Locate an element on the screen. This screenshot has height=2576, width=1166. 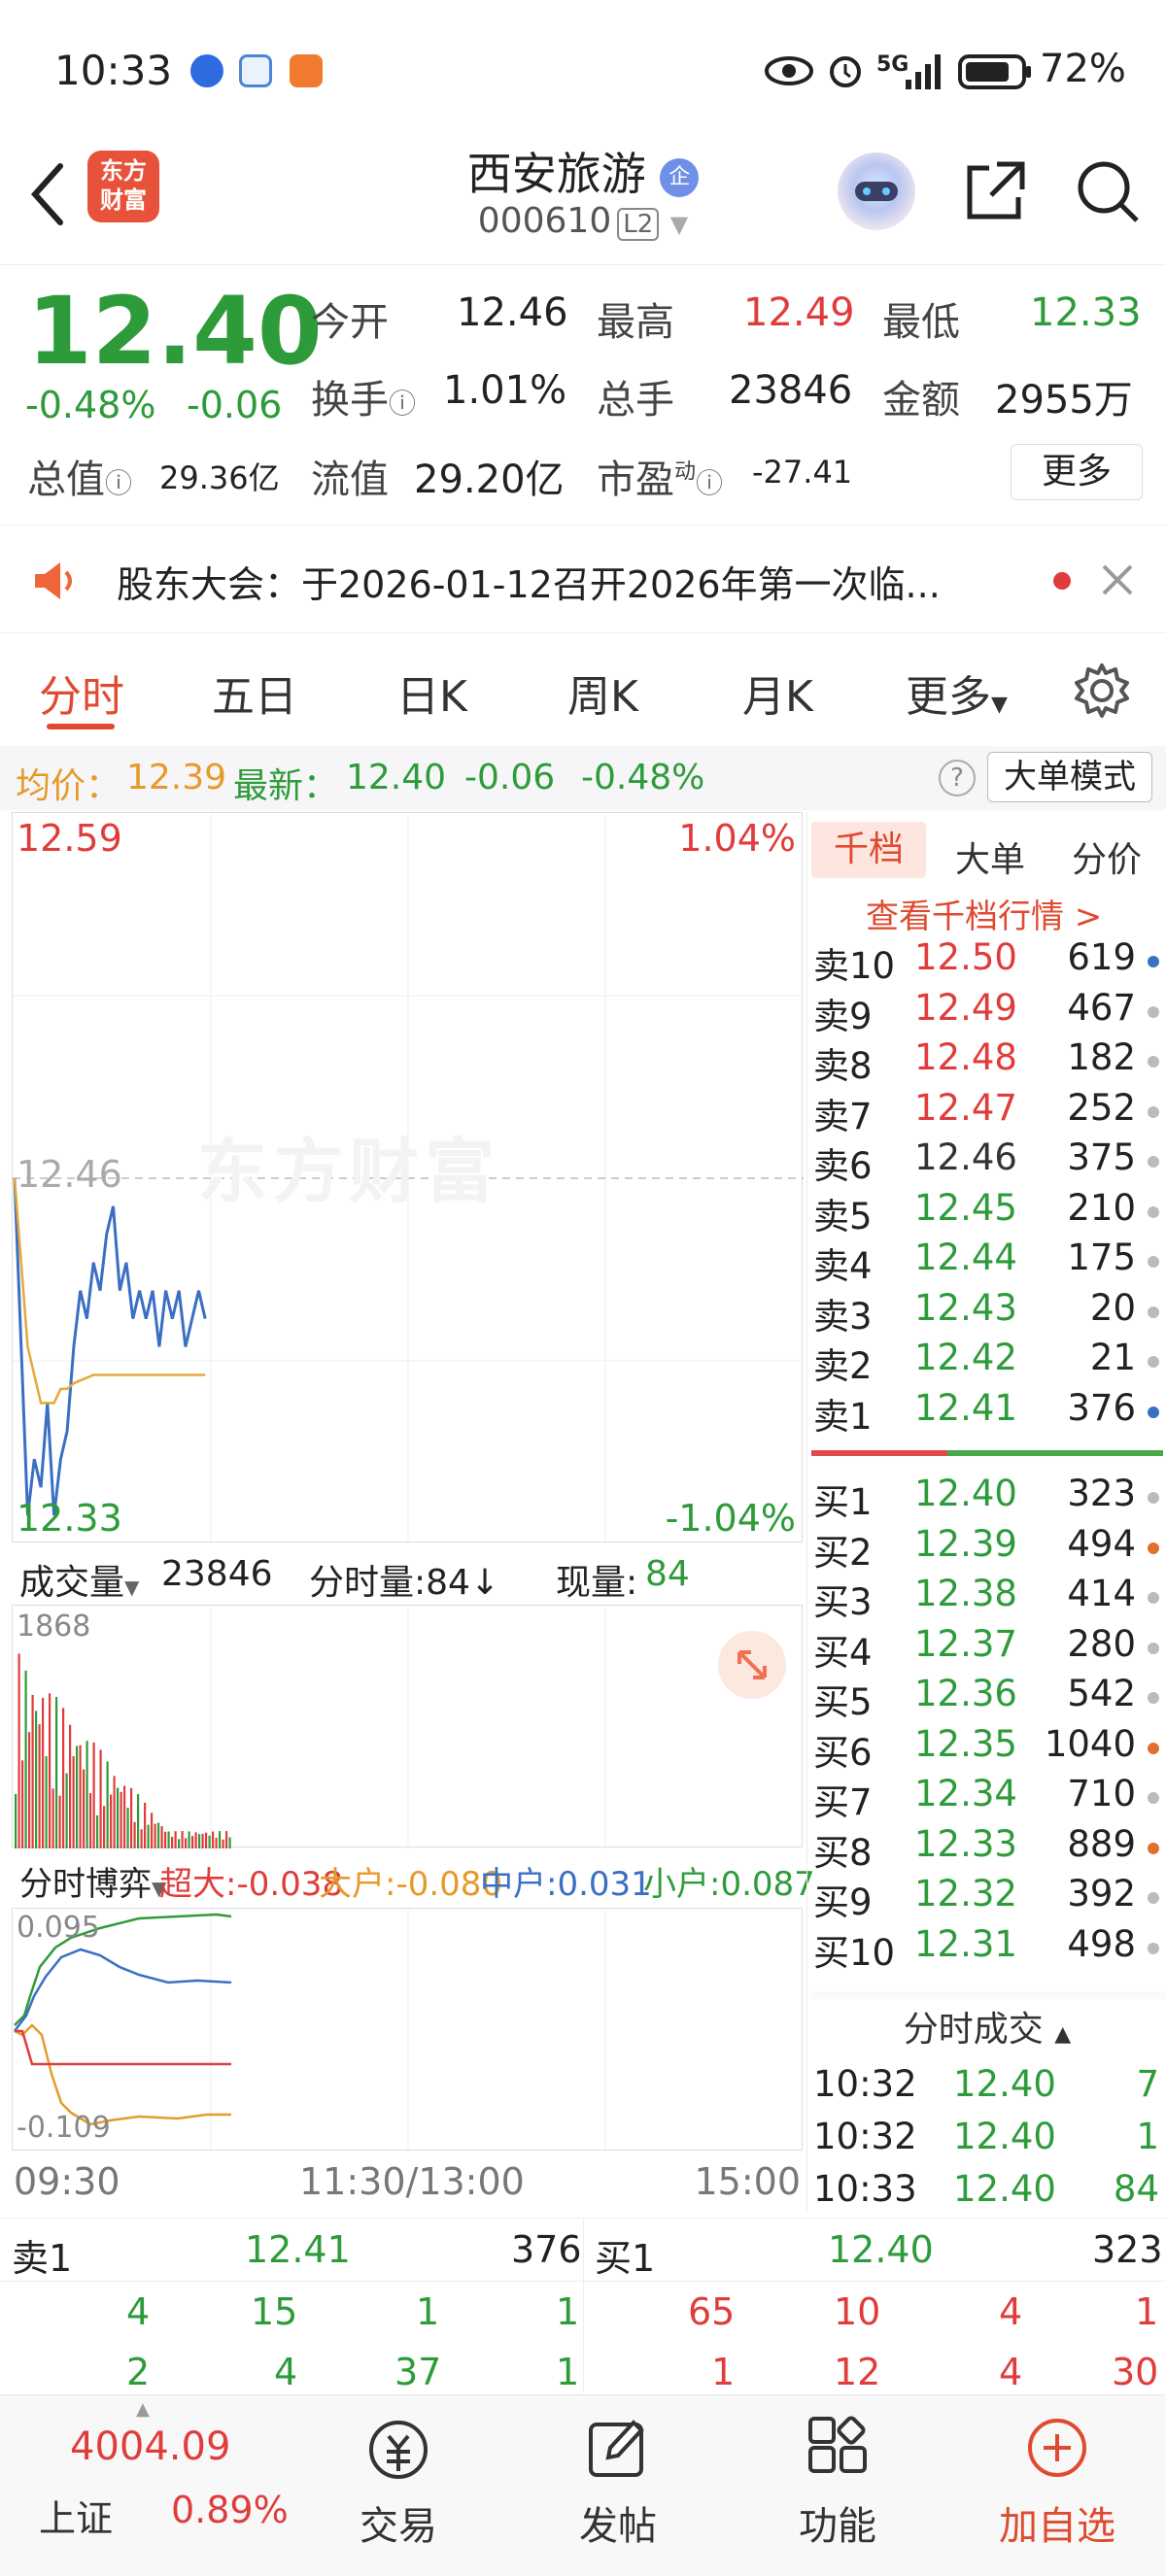
more-button: 更多 is located at coordinates (1077, 472).